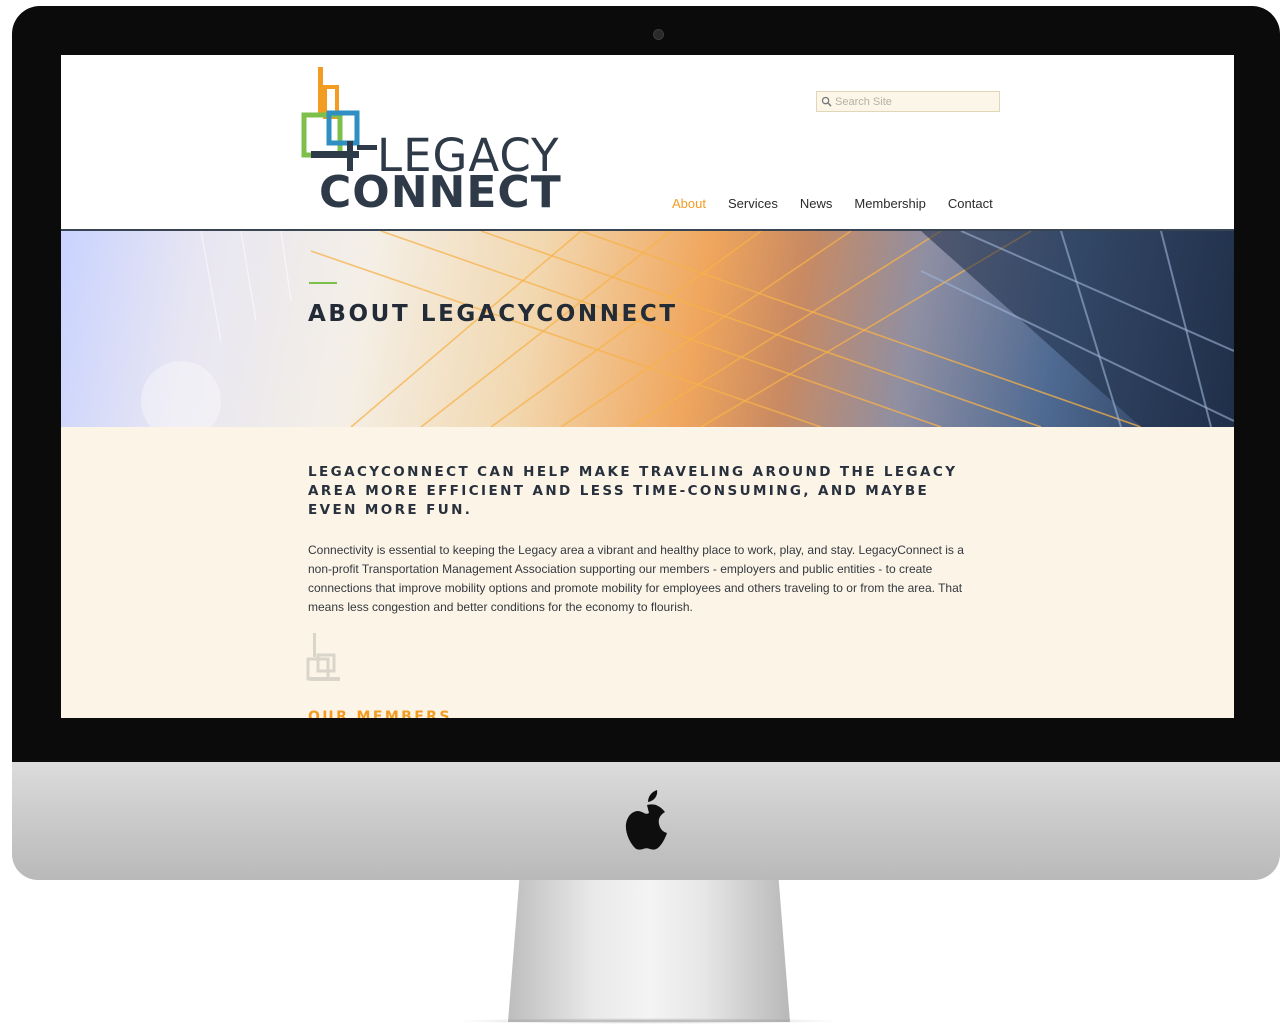 The width and height of the screenshot is (1281, 1027). Describe the element at coordinates (890, 203) in the screenshot. I see `nav-membership: Membership` at that location.